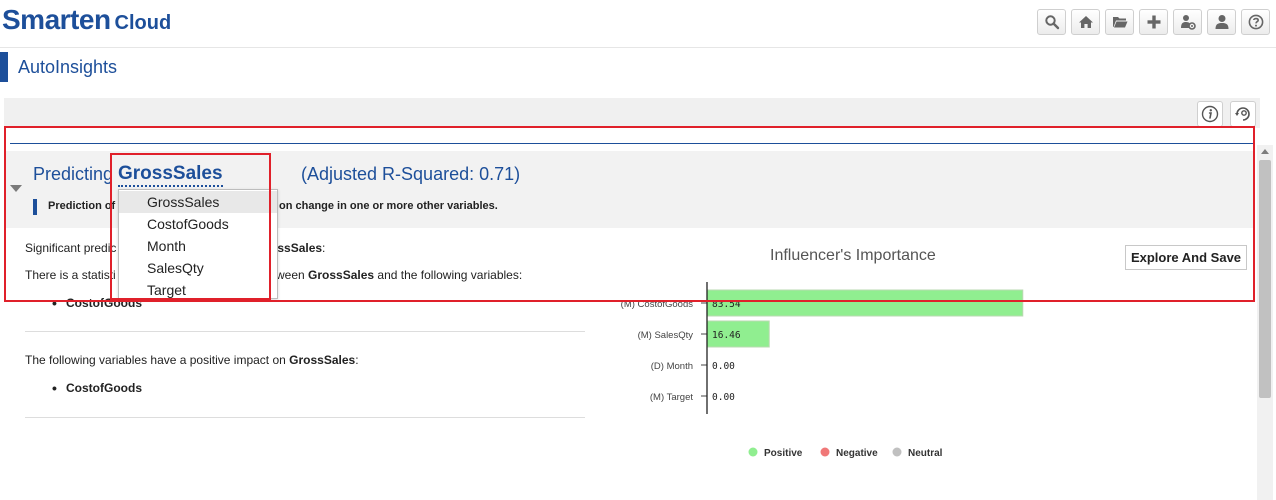 Image resolution: width=1276 pixels, height=500 pixels. What do you see at coordinates (853, 255) in the screenshot?
I see `chart-title: Influencer's Importance` at bounding box center [853, 255].